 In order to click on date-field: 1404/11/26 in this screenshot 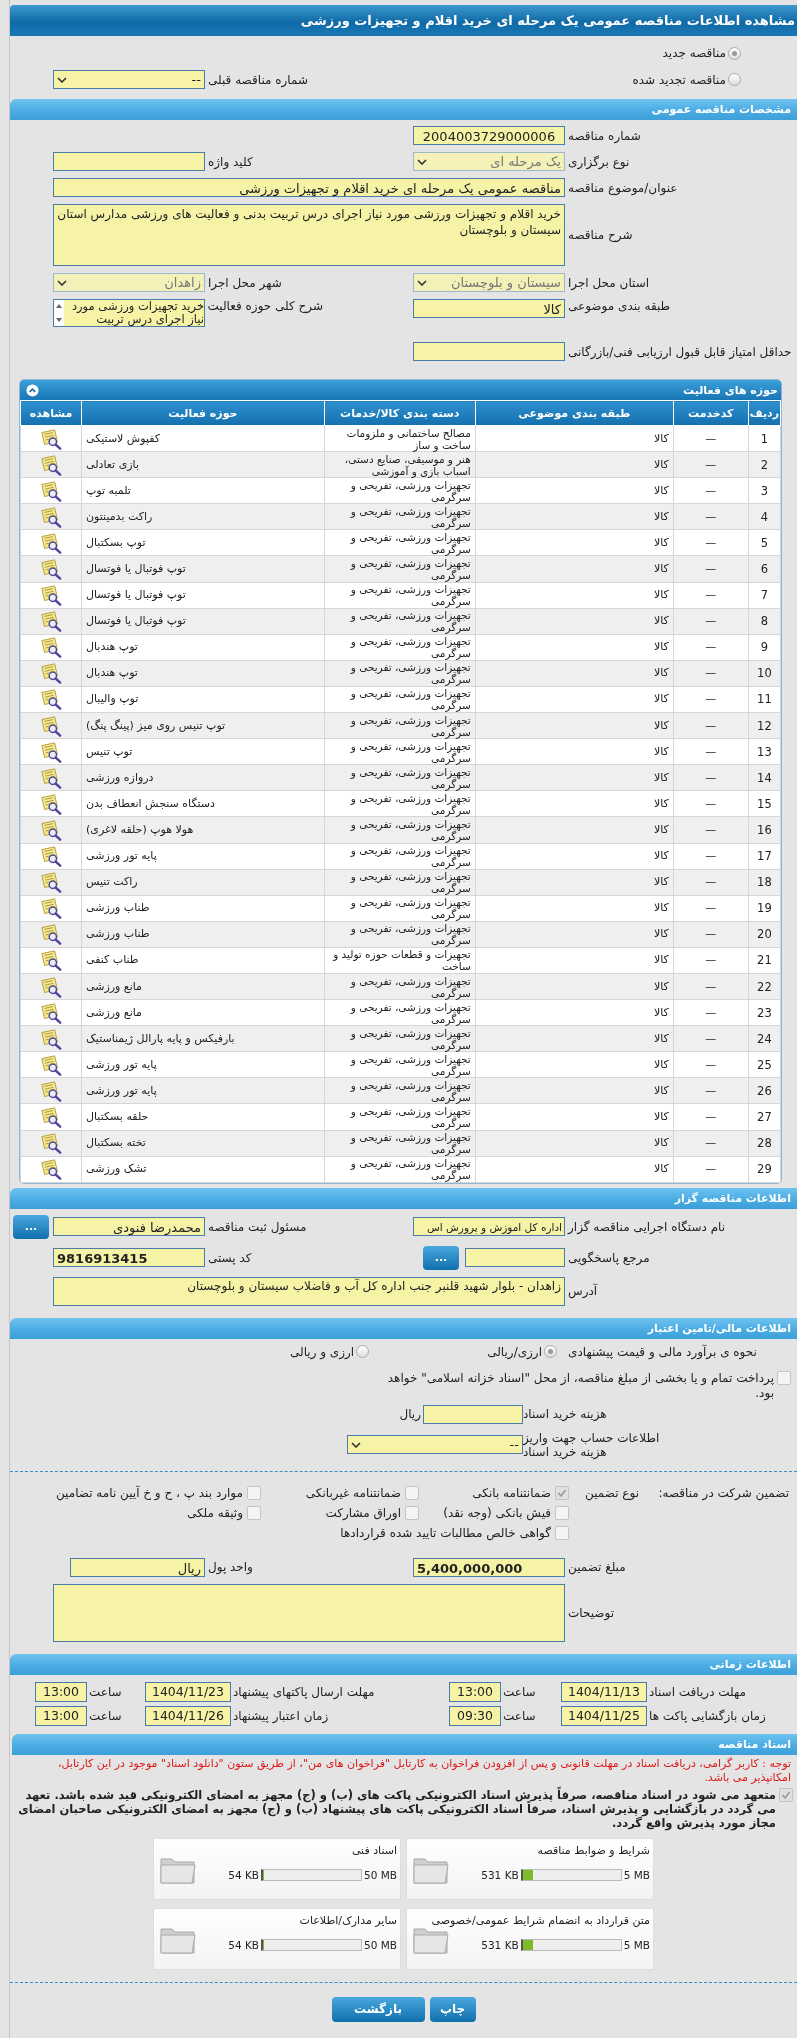, I will do `click(188, 1715)`.